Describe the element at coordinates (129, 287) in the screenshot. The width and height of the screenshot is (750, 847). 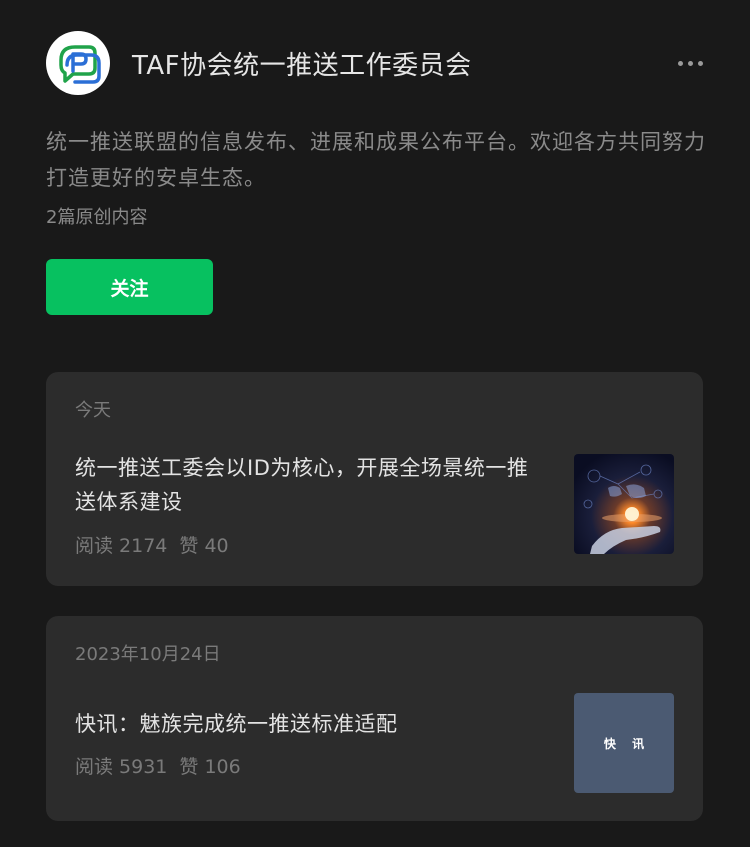
I see `follow-button: 关注` at that location.